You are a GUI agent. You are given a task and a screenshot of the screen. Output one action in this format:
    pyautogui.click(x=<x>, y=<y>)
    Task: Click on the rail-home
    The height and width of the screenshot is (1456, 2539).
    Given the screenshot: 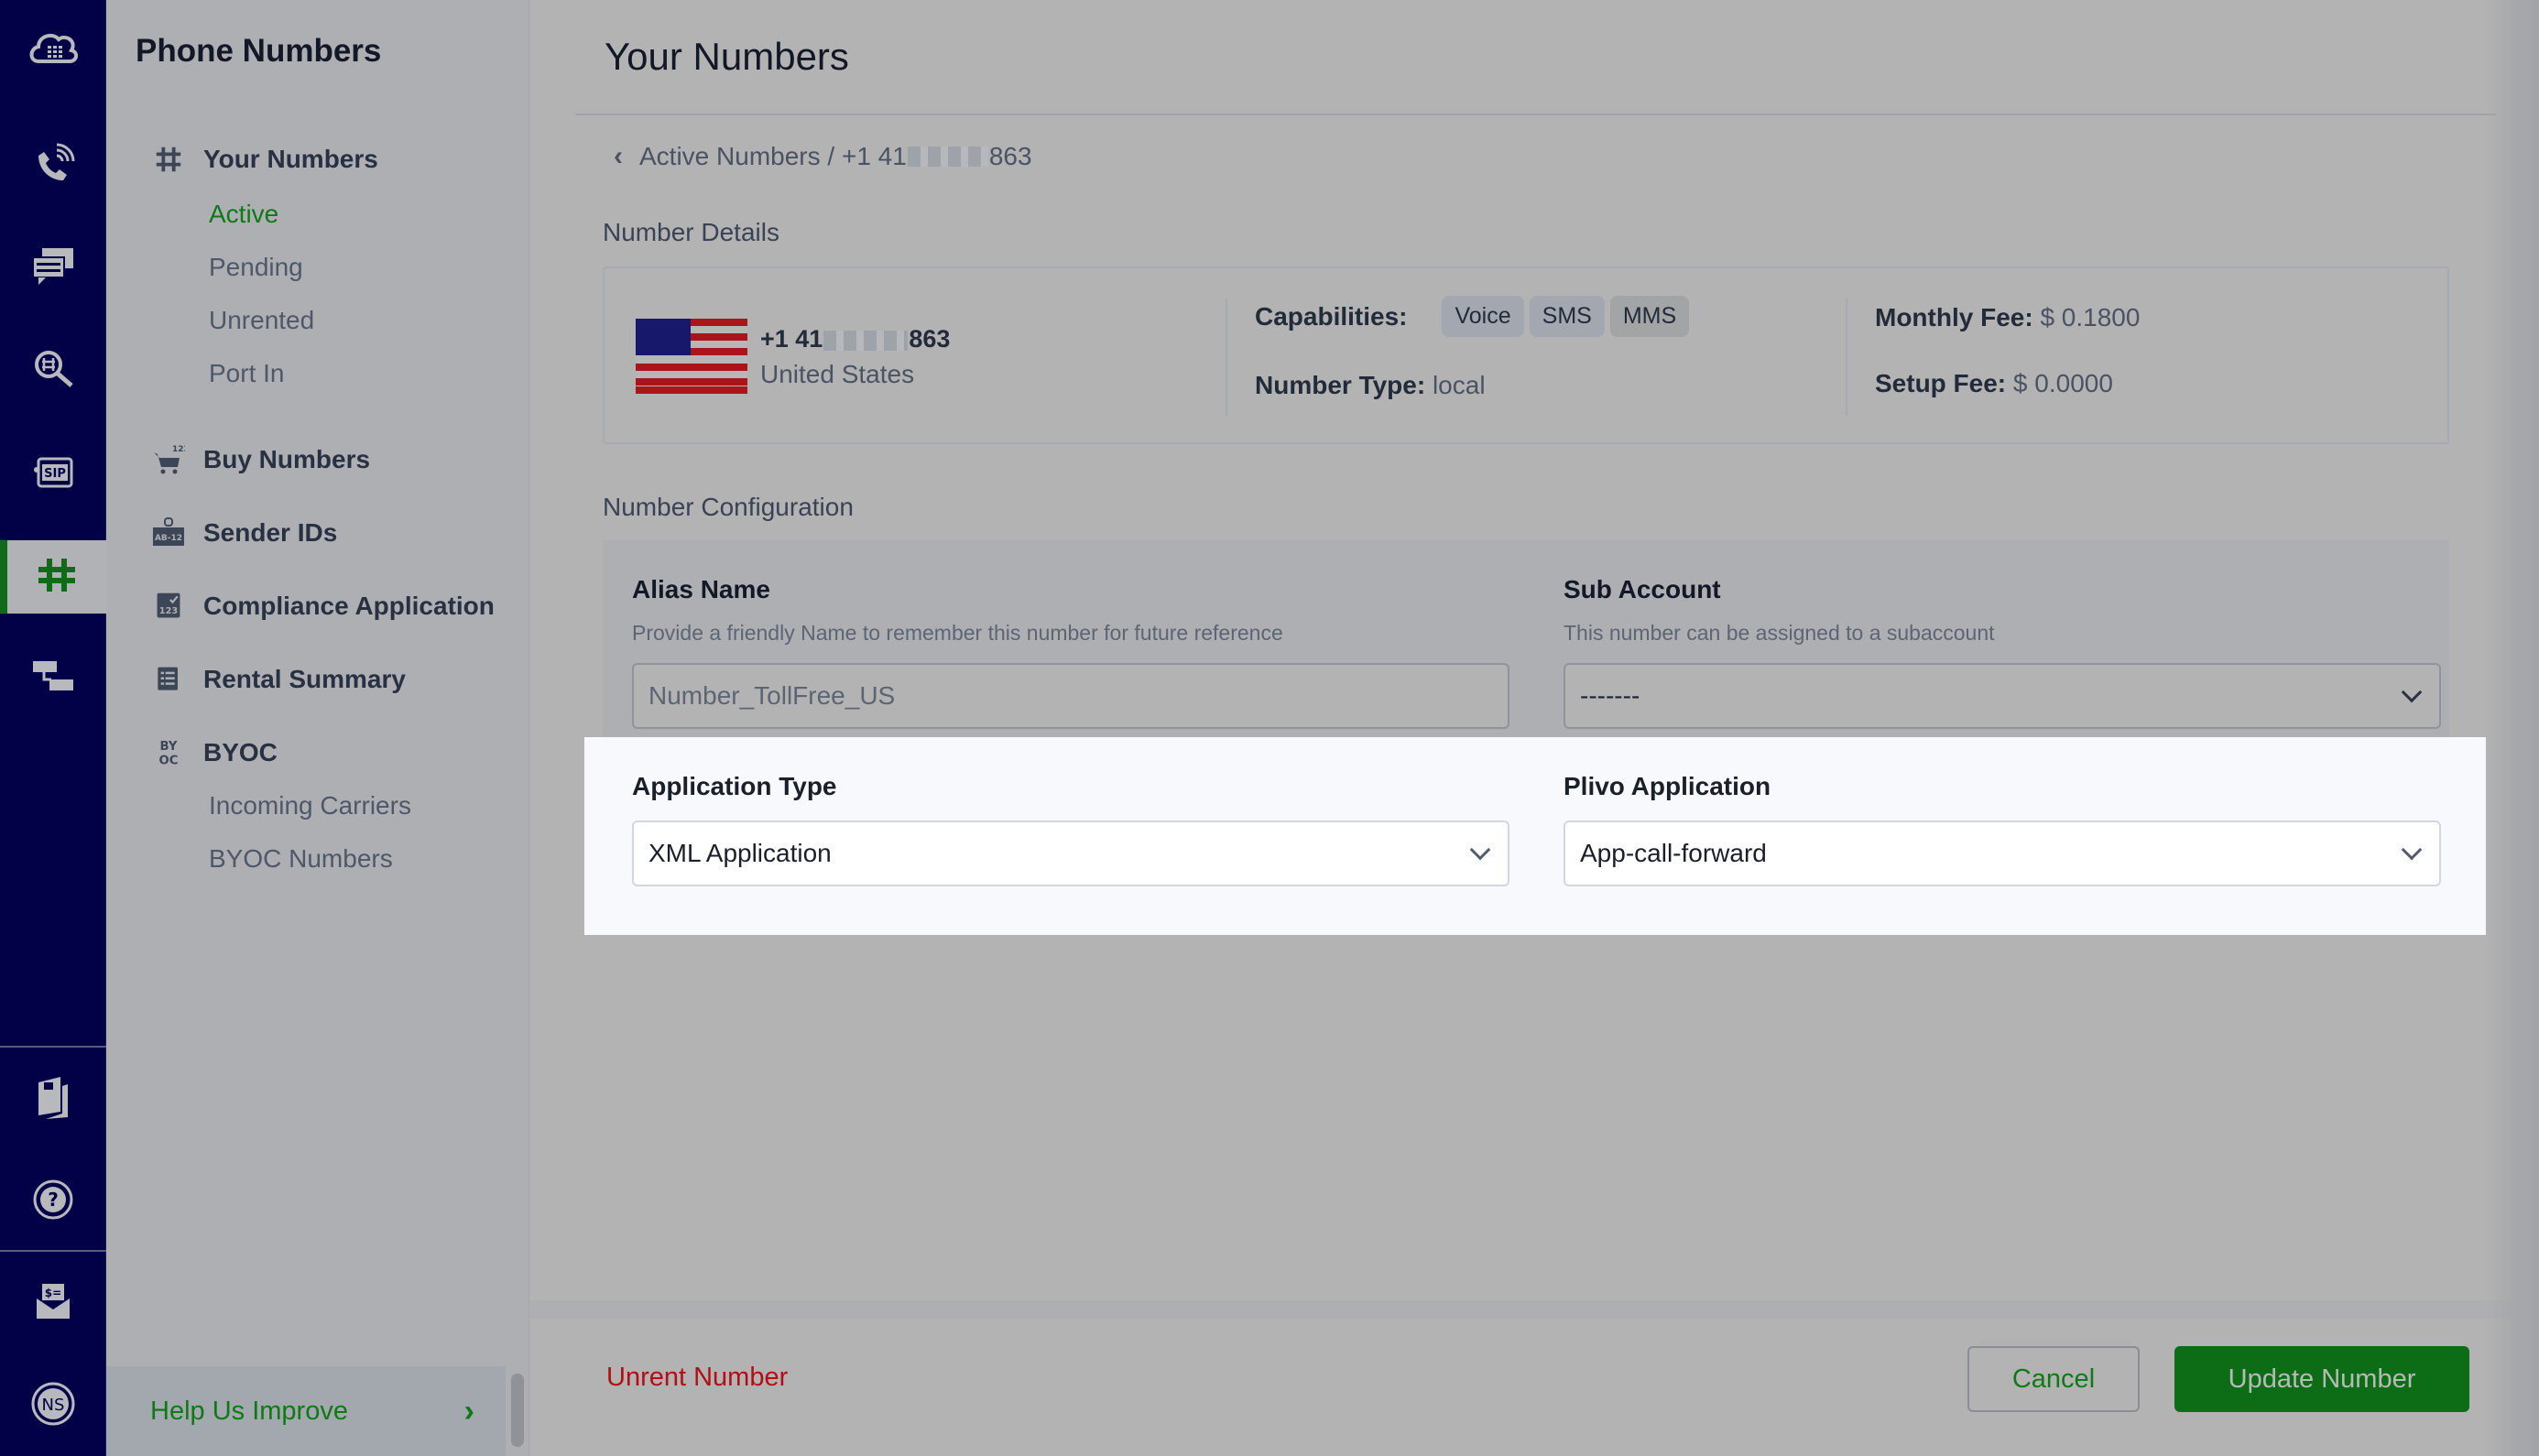 What is the action you would take?
    pyautogui.click(x=53, y=50)
    